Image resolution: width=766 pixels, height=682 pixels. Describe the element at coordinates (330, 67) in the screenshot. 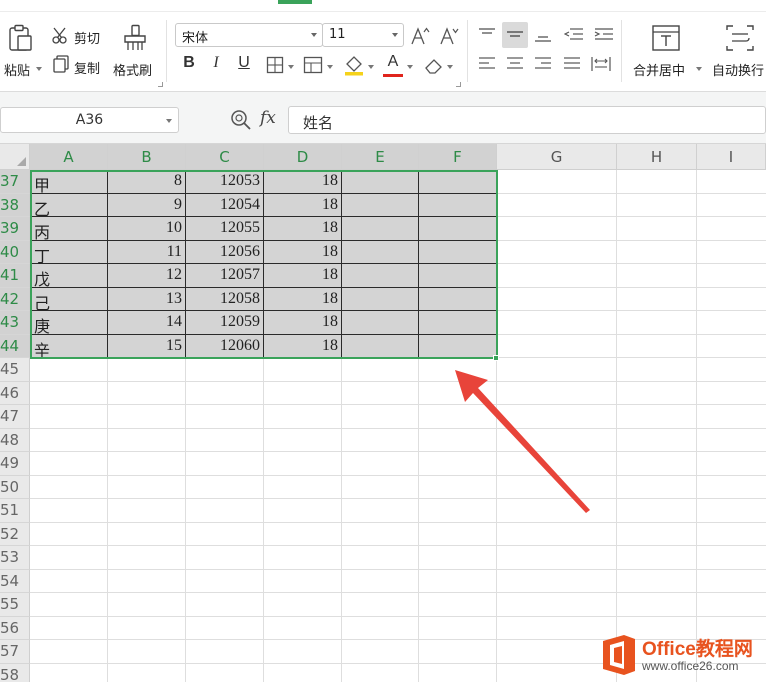

I see `cell-style-dropdown-arrow` at that location.